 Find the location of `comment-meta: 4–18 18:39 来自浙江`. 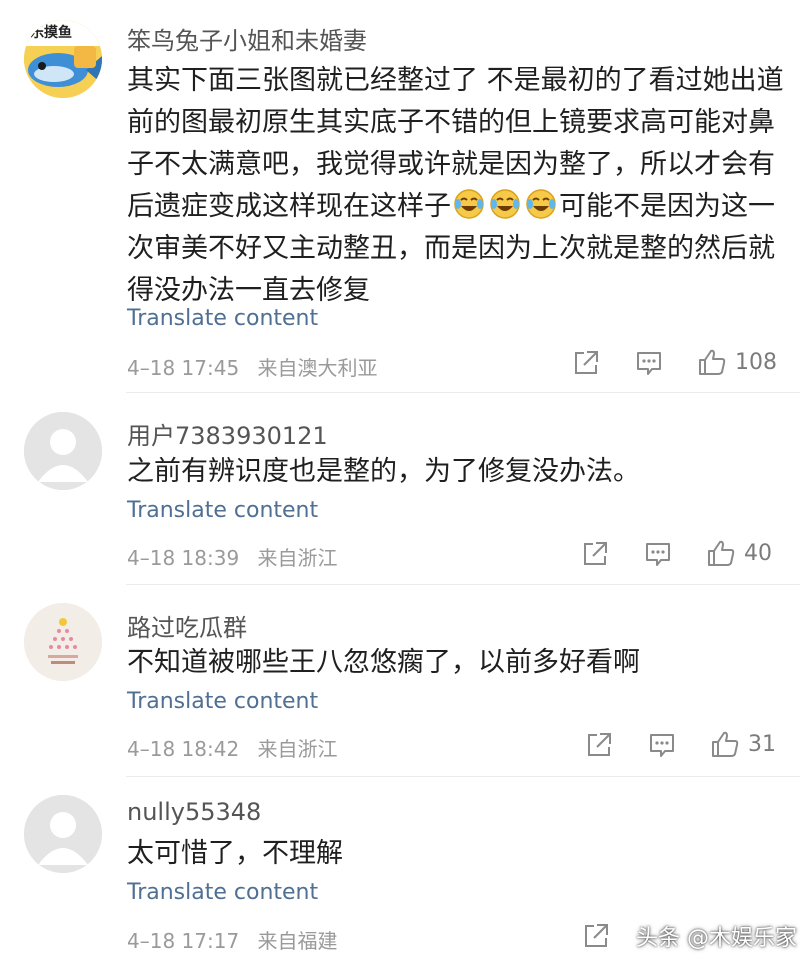

comment-meta: 4–18 18:39 来自浙江 is located at coordinates (232, 556).